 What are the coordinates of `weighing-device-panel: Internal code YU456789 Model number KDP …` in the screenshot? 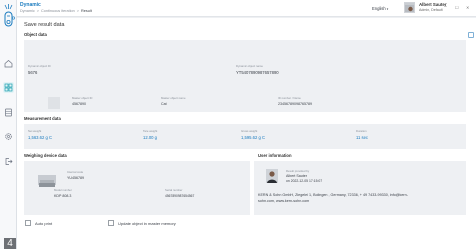 It's located at (137, 188).